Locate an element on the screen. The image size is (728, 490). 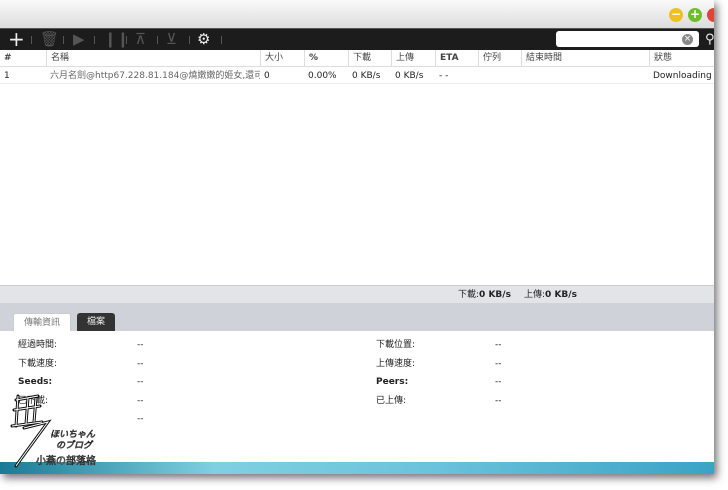
row-number: 1 is located at coordinates (7, 76).